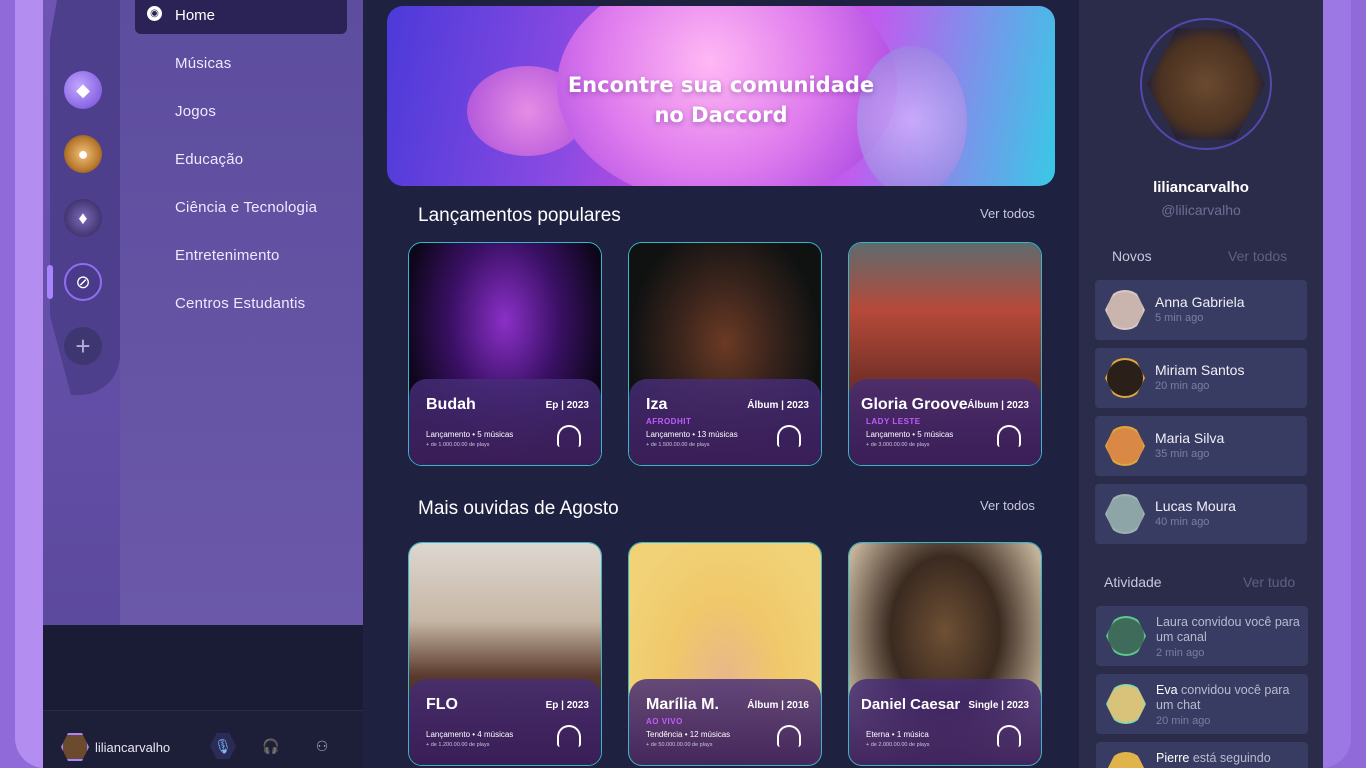 The image size is (1366, 768). Describe the element at coordinates (1173, 758) in the screenshot. I see `activity-actor: Pierre` at that location.